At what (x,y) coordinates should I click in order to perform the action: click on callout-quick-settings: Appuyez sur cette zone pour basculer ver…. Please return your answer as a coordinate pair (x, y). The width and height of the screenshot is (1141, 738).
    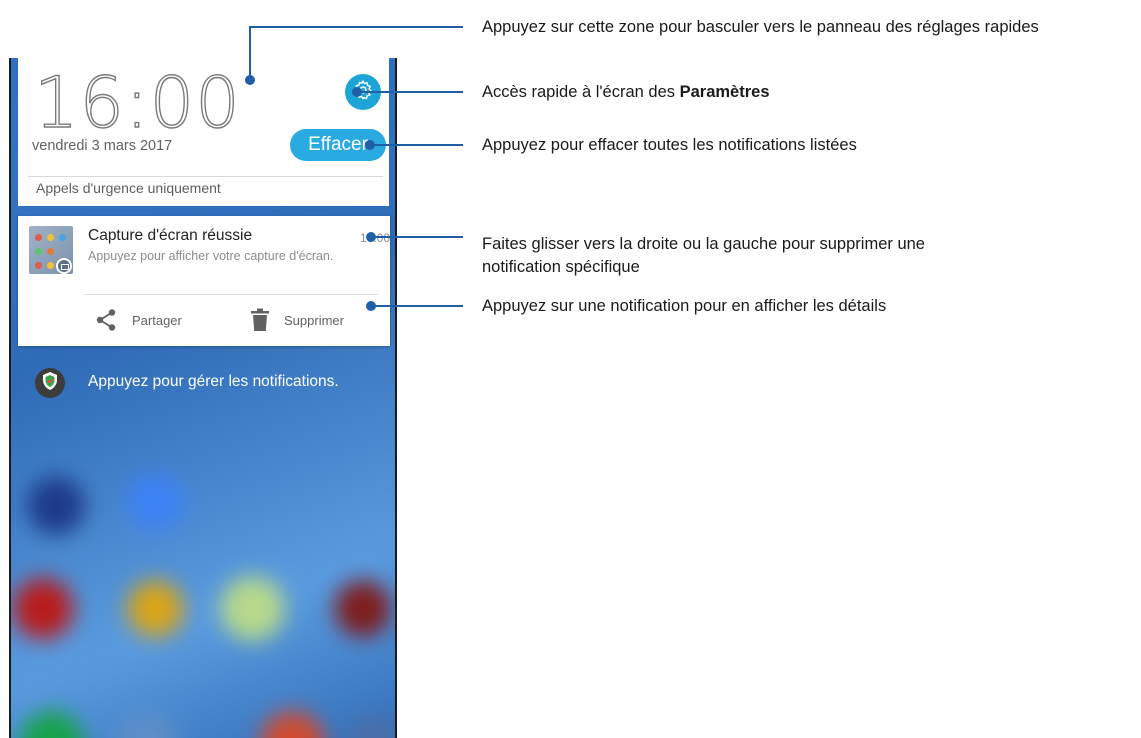
    Looking at the image, I should click on (760, 27).